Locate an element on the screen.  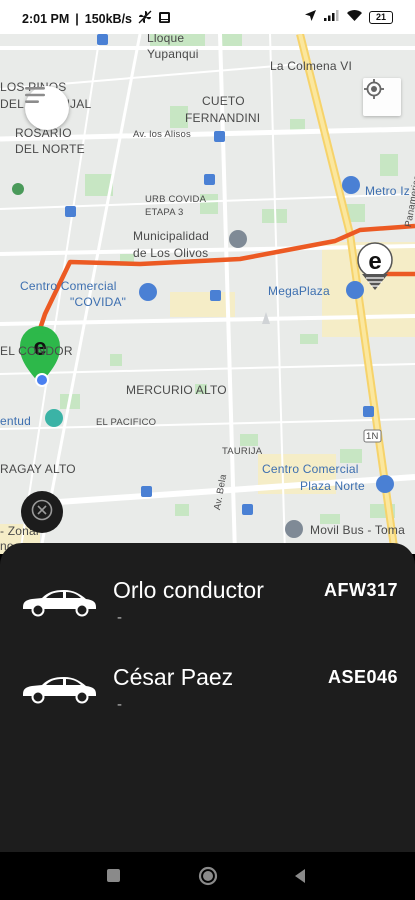
svg-text: e is located at coordinates (374, 261).